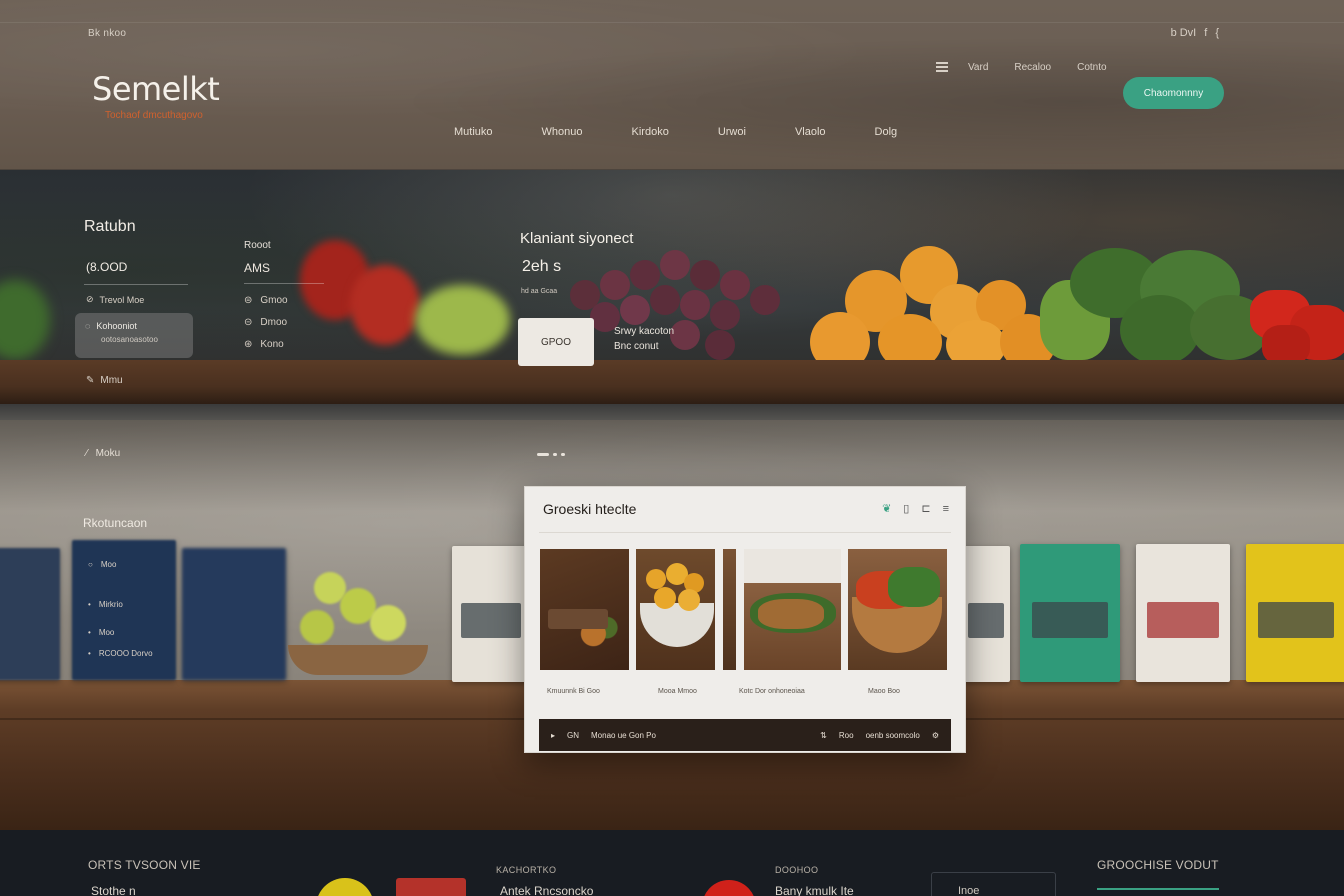 This screenshot has height=896, width=1344. What do you see at coordinates (543, 454) in the screenshot?
I see `carousel-dot-active` at bounding box center [543, 454].